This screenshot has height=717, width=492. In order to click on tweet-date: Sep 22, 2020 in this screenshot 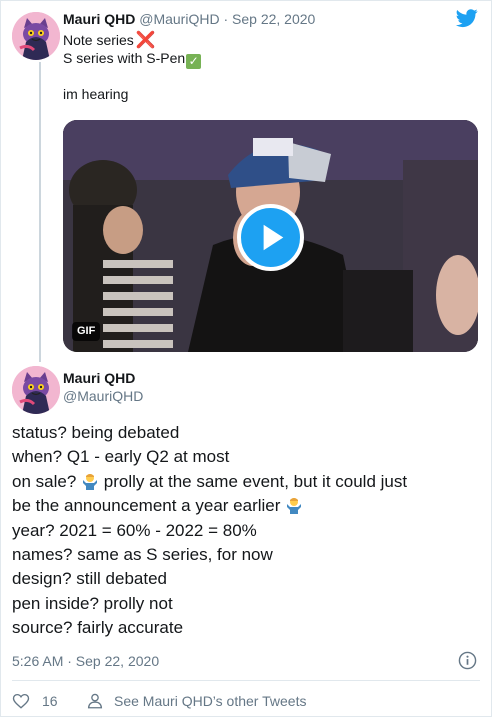, I will do `click(273, 19)`.